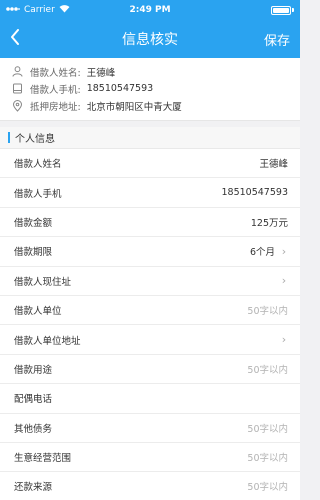 Image resolution: width=320 pixels, height=500 pixels. I want to click on field-label: 借款人单位地址, so click(47, 341).